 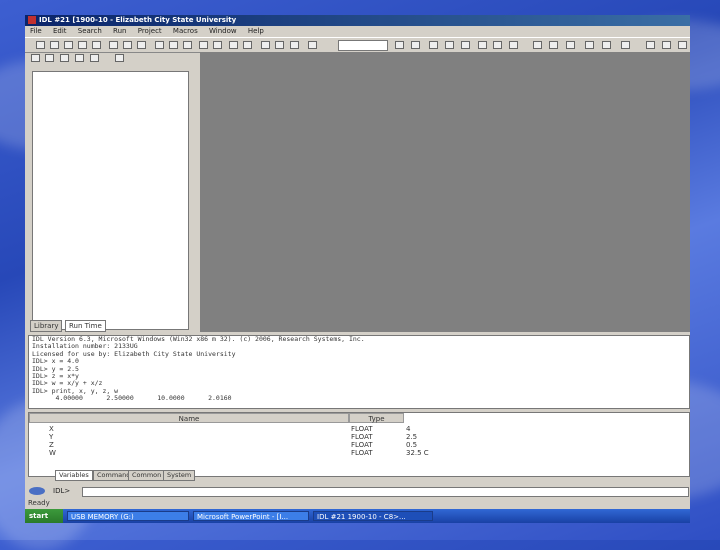 What do you see at coordinates (179, 475) in the screenshot?
I see `tab-system: System` at bounding box center [179, 475].